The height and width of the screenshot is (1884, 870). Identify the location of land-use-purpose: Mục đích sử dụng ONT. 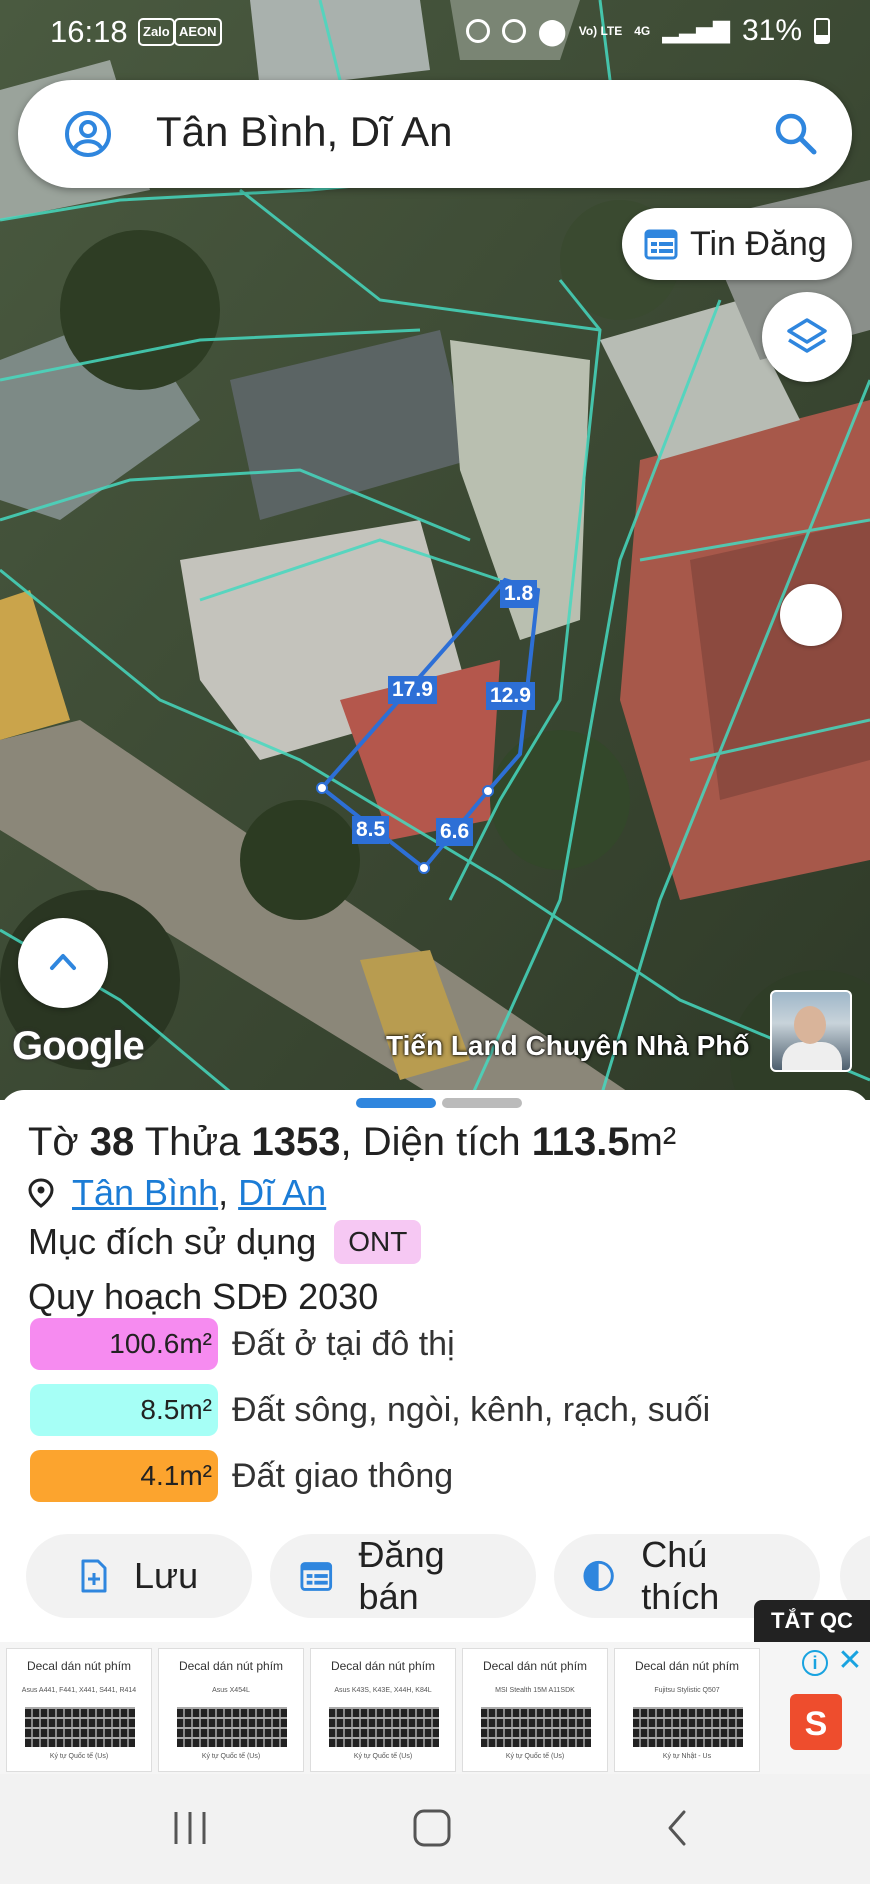
(225, 1242).